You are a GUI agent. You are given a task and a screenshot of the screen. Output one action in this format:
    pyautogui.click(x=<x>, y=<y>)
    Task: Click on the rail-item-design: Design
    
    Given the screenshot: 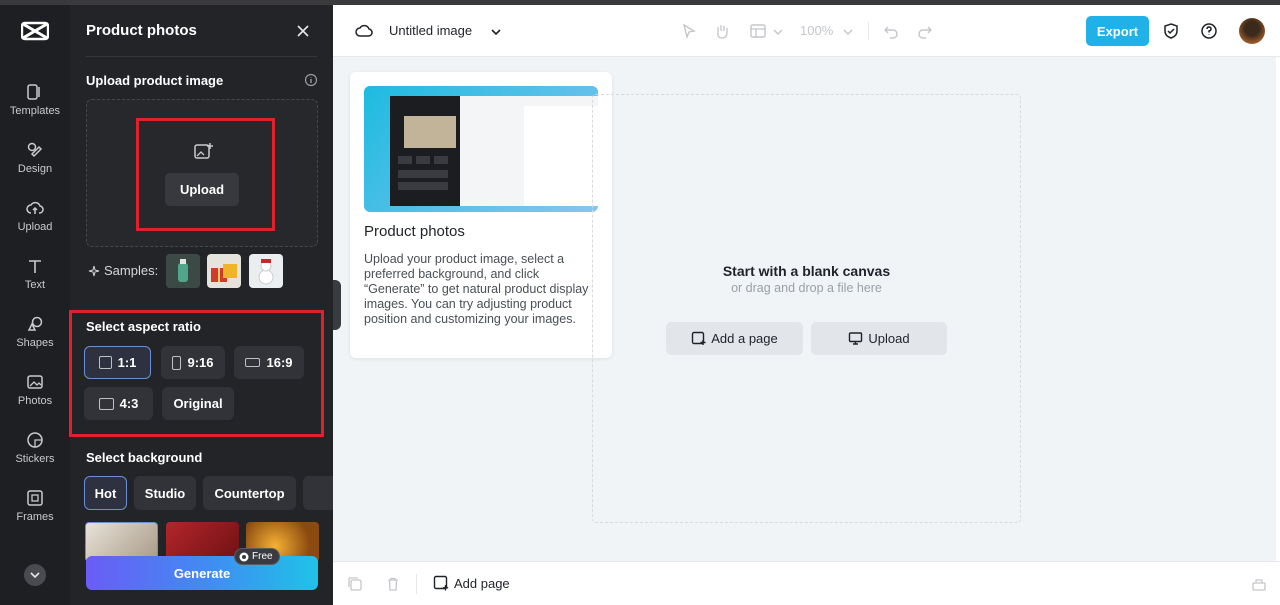 What is the action you would take?
    pyautogui.click(x=35, y=167)
    